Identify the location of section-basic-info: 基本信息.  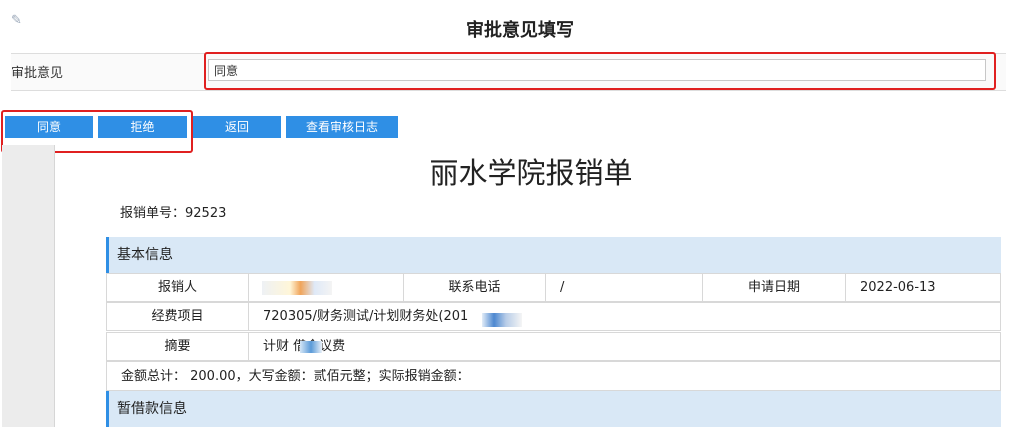
(553, 255).